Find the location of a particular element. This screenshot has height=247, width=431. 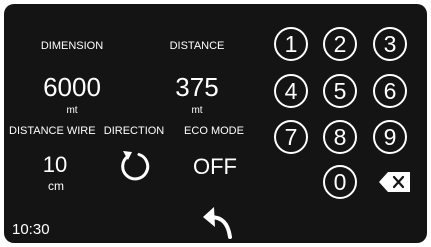

keypad-key-7: 7 is located at coordinates (291, 137).